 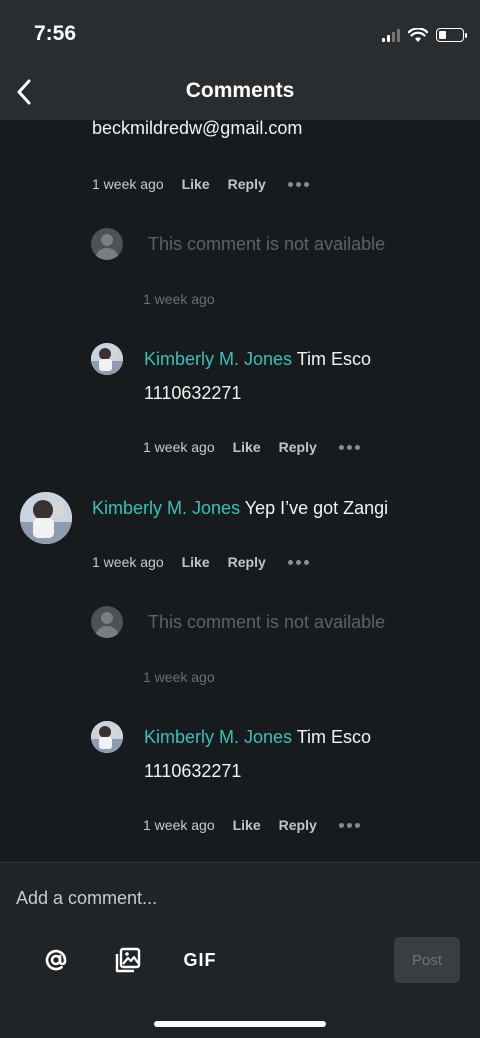 What do you see at coordinates (451, 35) in the screenshot?
I see `battery-icon` at bounding box center [451, 35].